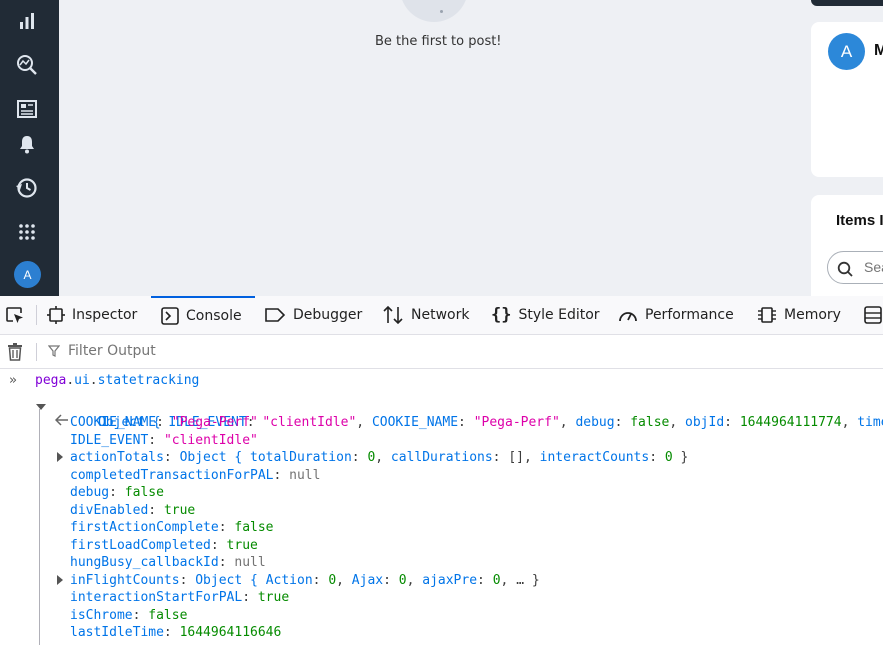 The image size is (883, 645). What do you see at coordinates (855, 267) in the screenshot?
I see `items-search-box` at bounding box center [855, 267].